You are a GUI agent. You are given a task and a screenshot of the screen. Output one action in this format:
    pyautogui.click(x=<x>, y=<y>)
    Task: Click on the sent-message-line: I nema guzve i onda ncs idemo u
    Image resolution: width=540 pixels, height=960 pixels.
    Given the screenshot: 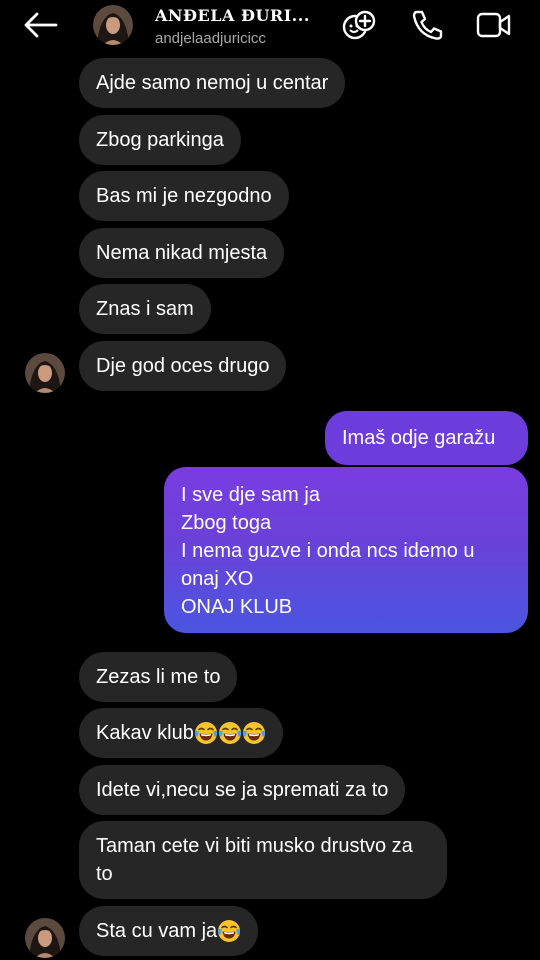 What is the action you would take?
    pyautogui.click(x=328, y=551)
    